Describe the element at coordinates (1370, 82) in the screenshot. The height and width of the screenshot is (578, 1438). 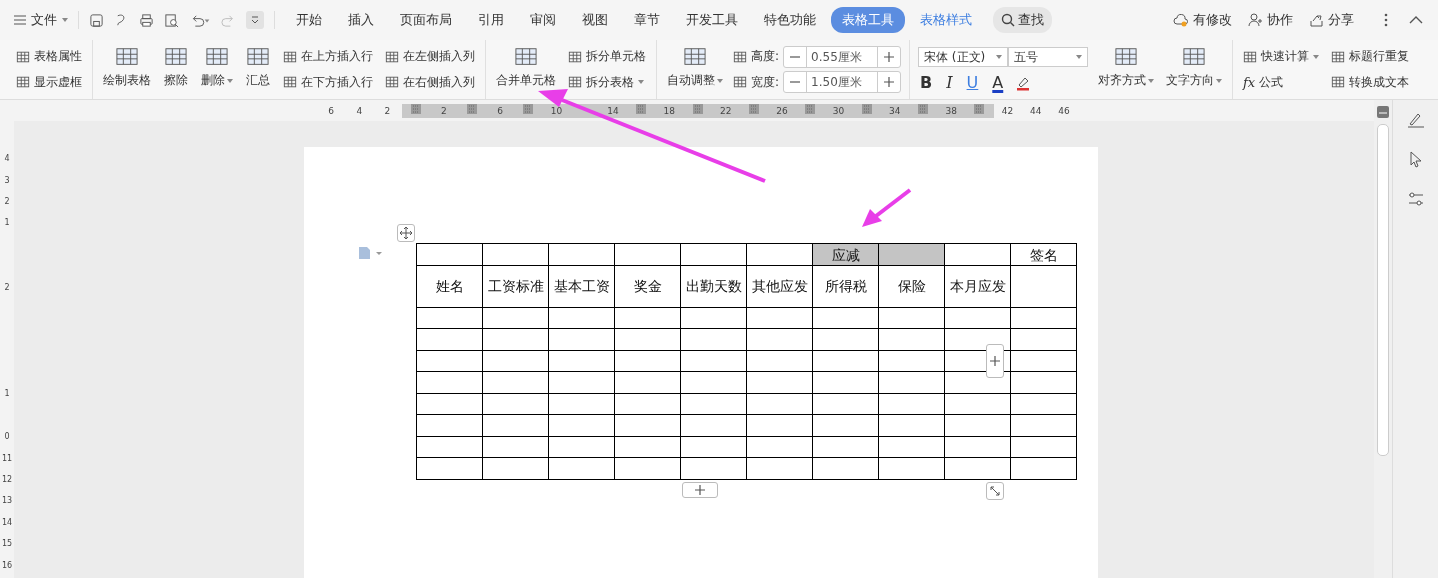
I see `ribbon-button: 转换成文本` at that location.